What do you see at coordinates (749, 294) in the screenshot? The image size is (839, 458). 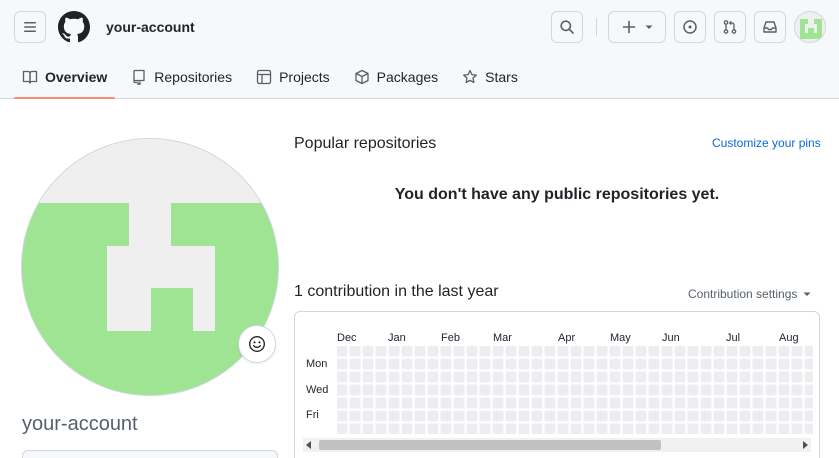 I see `contribution-settings-dropdown: Contribution settings` at bounding box center [749, 294].